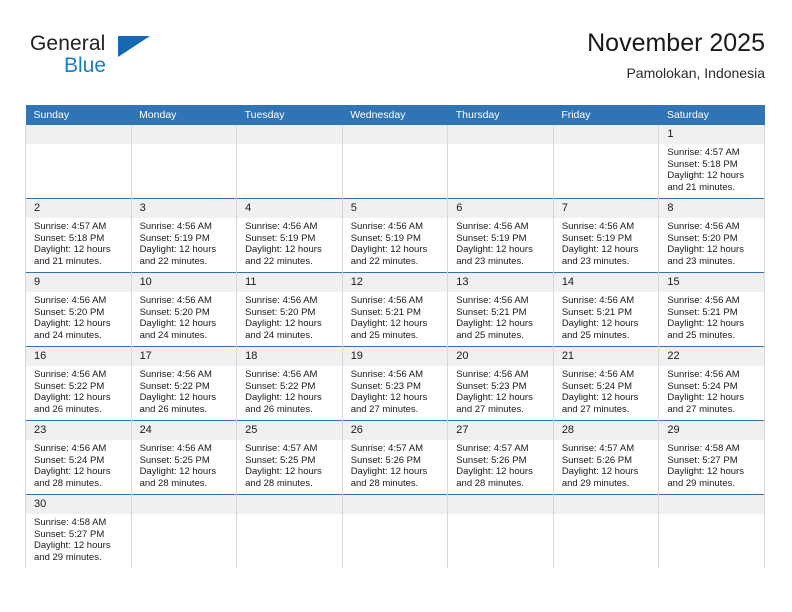  Describe the element at coordinates (491, 460) in the screenshot. I see `sunset-text: Sunset: 5:26 PM` at that location.